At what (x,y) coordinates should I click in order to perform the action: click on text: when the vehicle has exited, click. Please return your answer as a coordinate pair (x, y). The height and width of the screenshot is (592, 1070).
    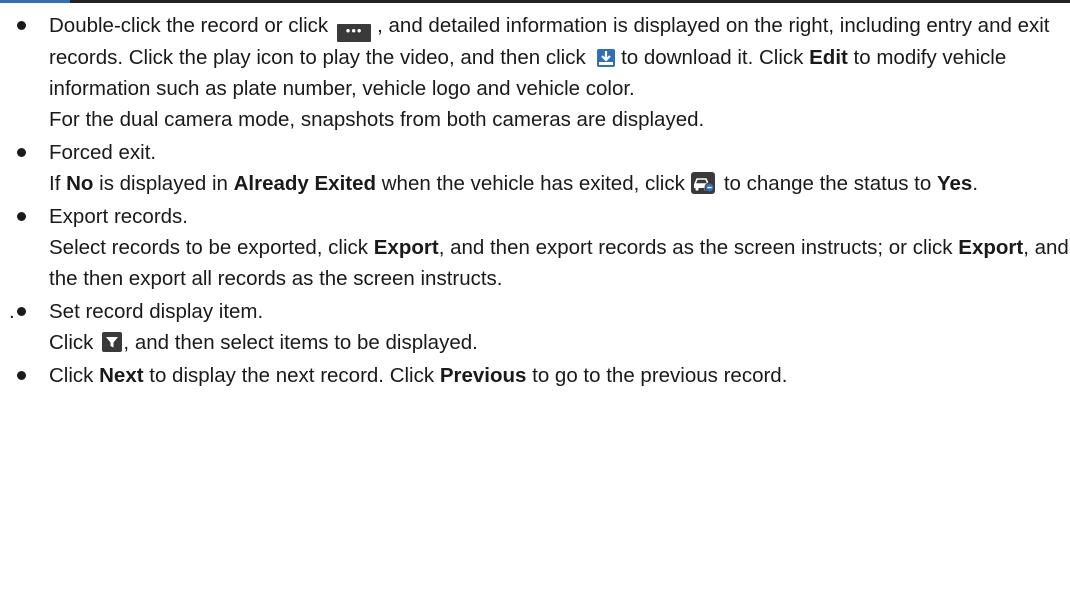
    Looking at the image, I should click on (533, 183).